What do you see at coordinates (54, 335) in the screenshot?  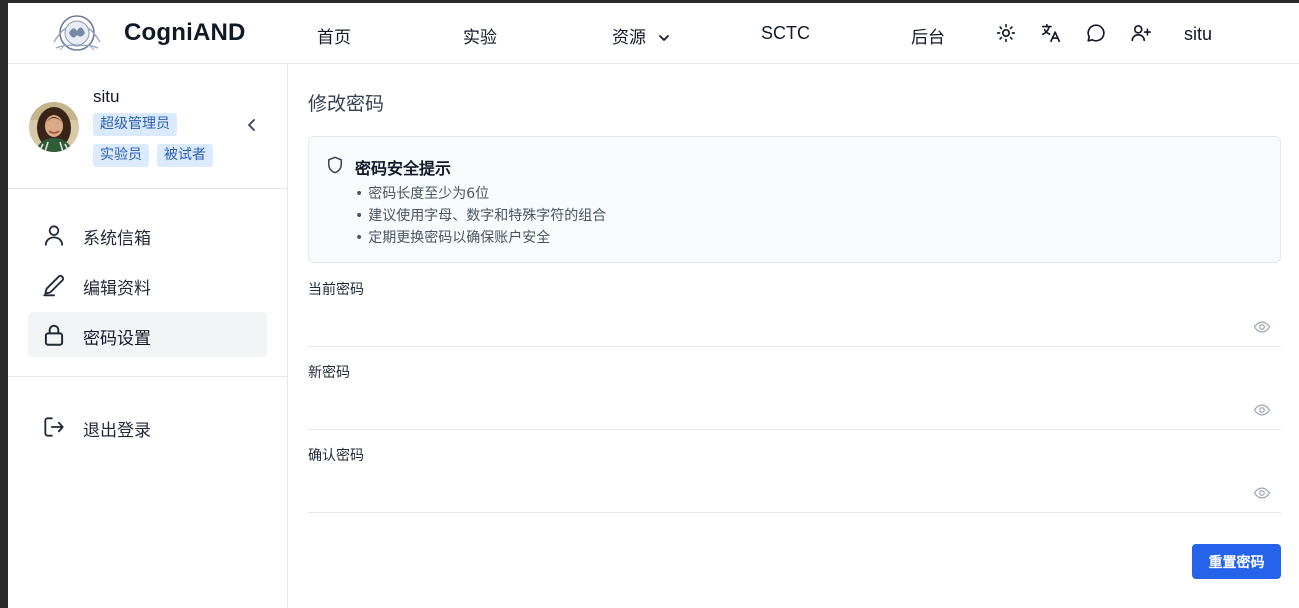 I see `lock-icon` at bounding box center [54, 335].